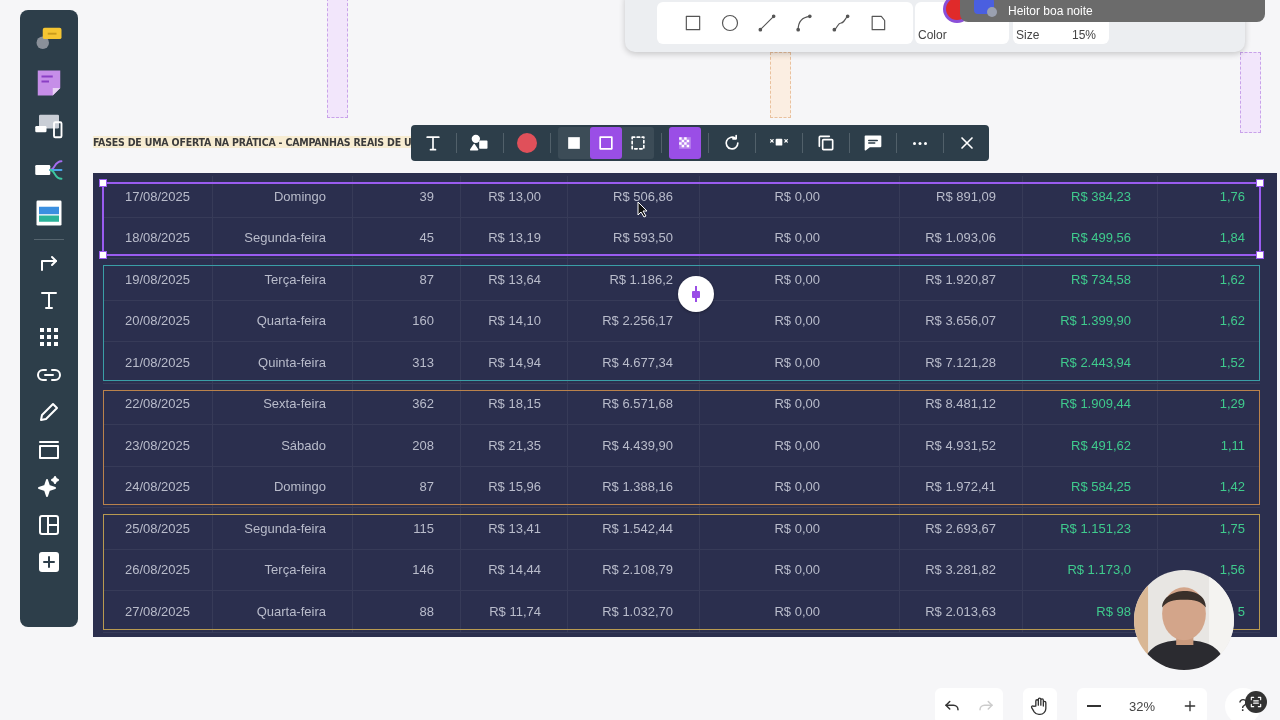 This screenshot has width=1280, height=720. What do you see at coordinates (1090, 486) in the screenshot?
I see `table-cell: R$ 584,25` at bounding box center [1090, 486].